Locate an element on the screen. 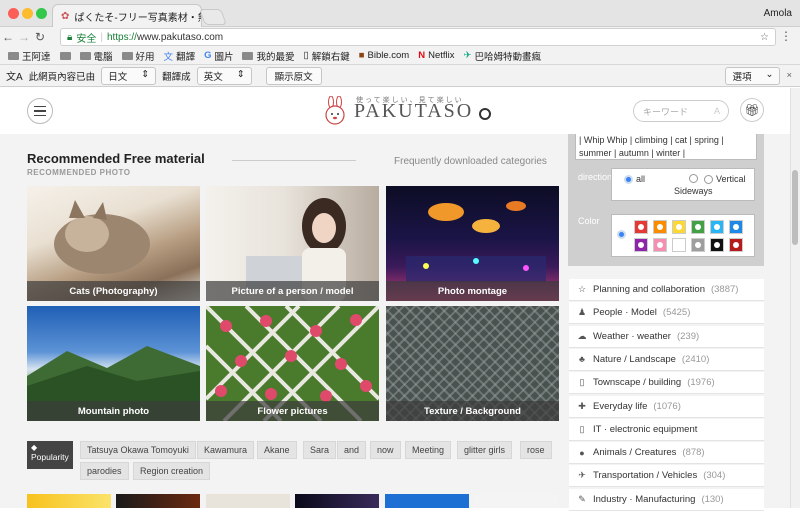 This screenshot has width=800, height=511. scrollbar-thumb is located at coordinates (795, 207).